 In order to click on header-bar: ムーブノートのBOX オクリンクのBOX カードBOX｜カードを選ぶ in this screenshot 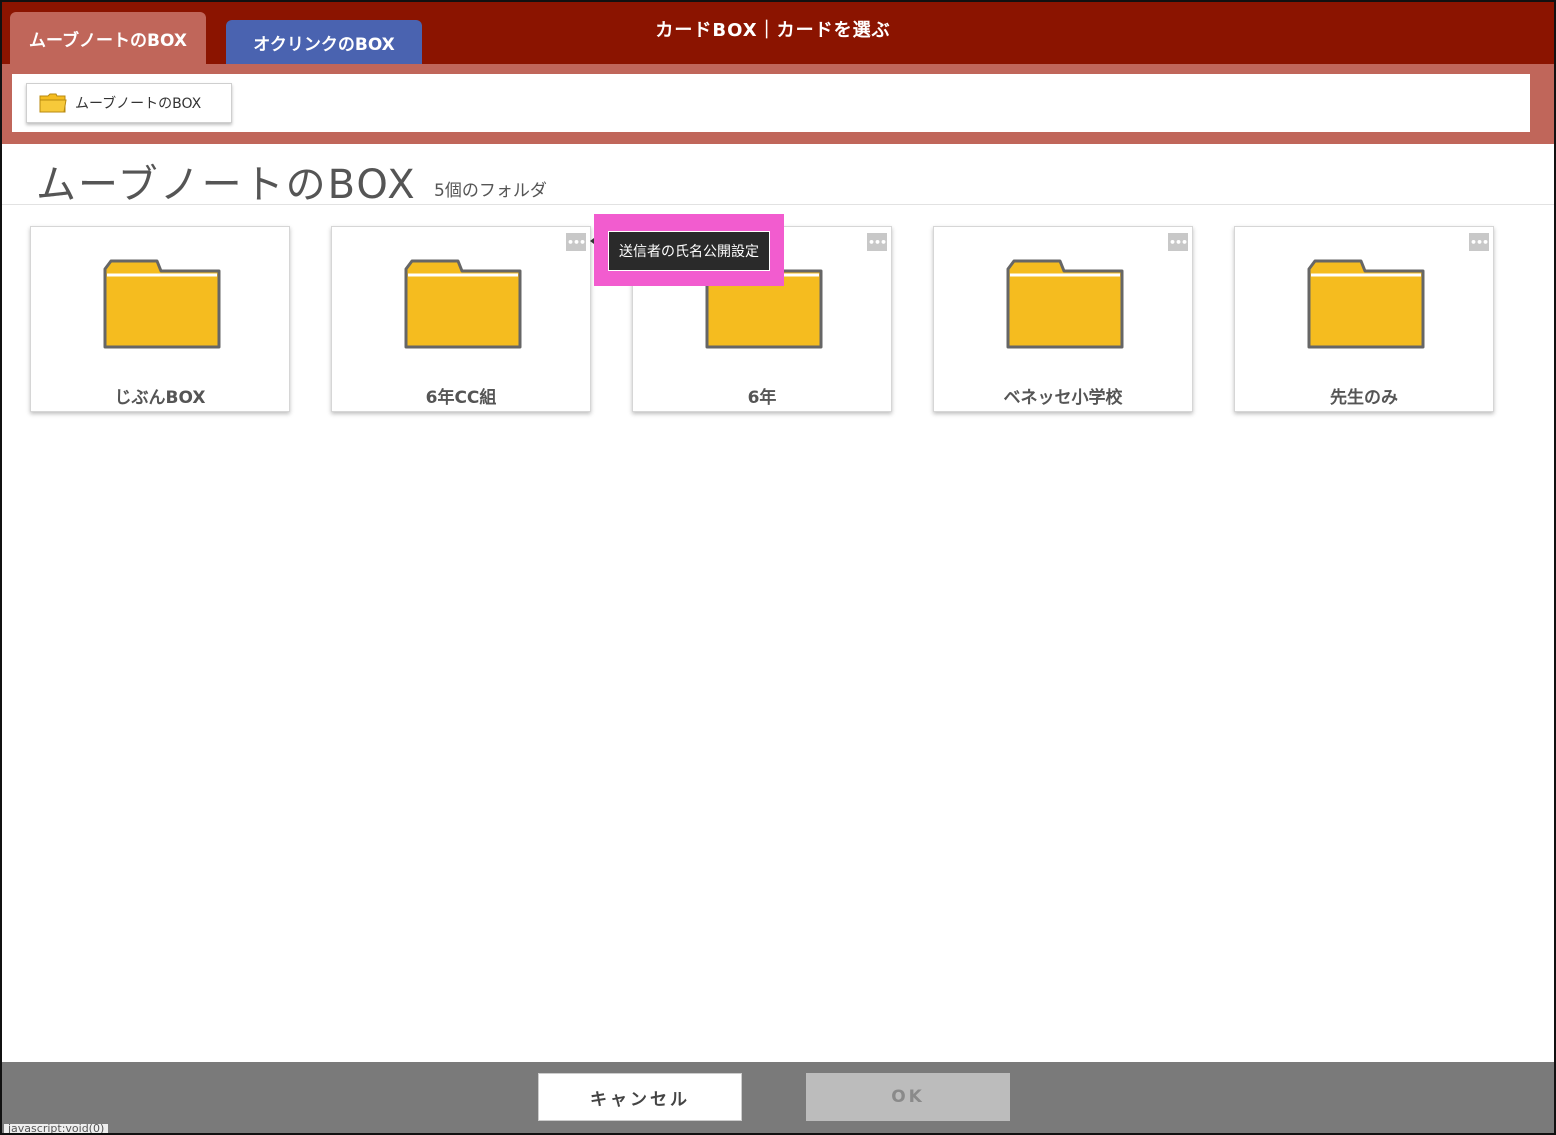, I will do `click(778, 33)`.